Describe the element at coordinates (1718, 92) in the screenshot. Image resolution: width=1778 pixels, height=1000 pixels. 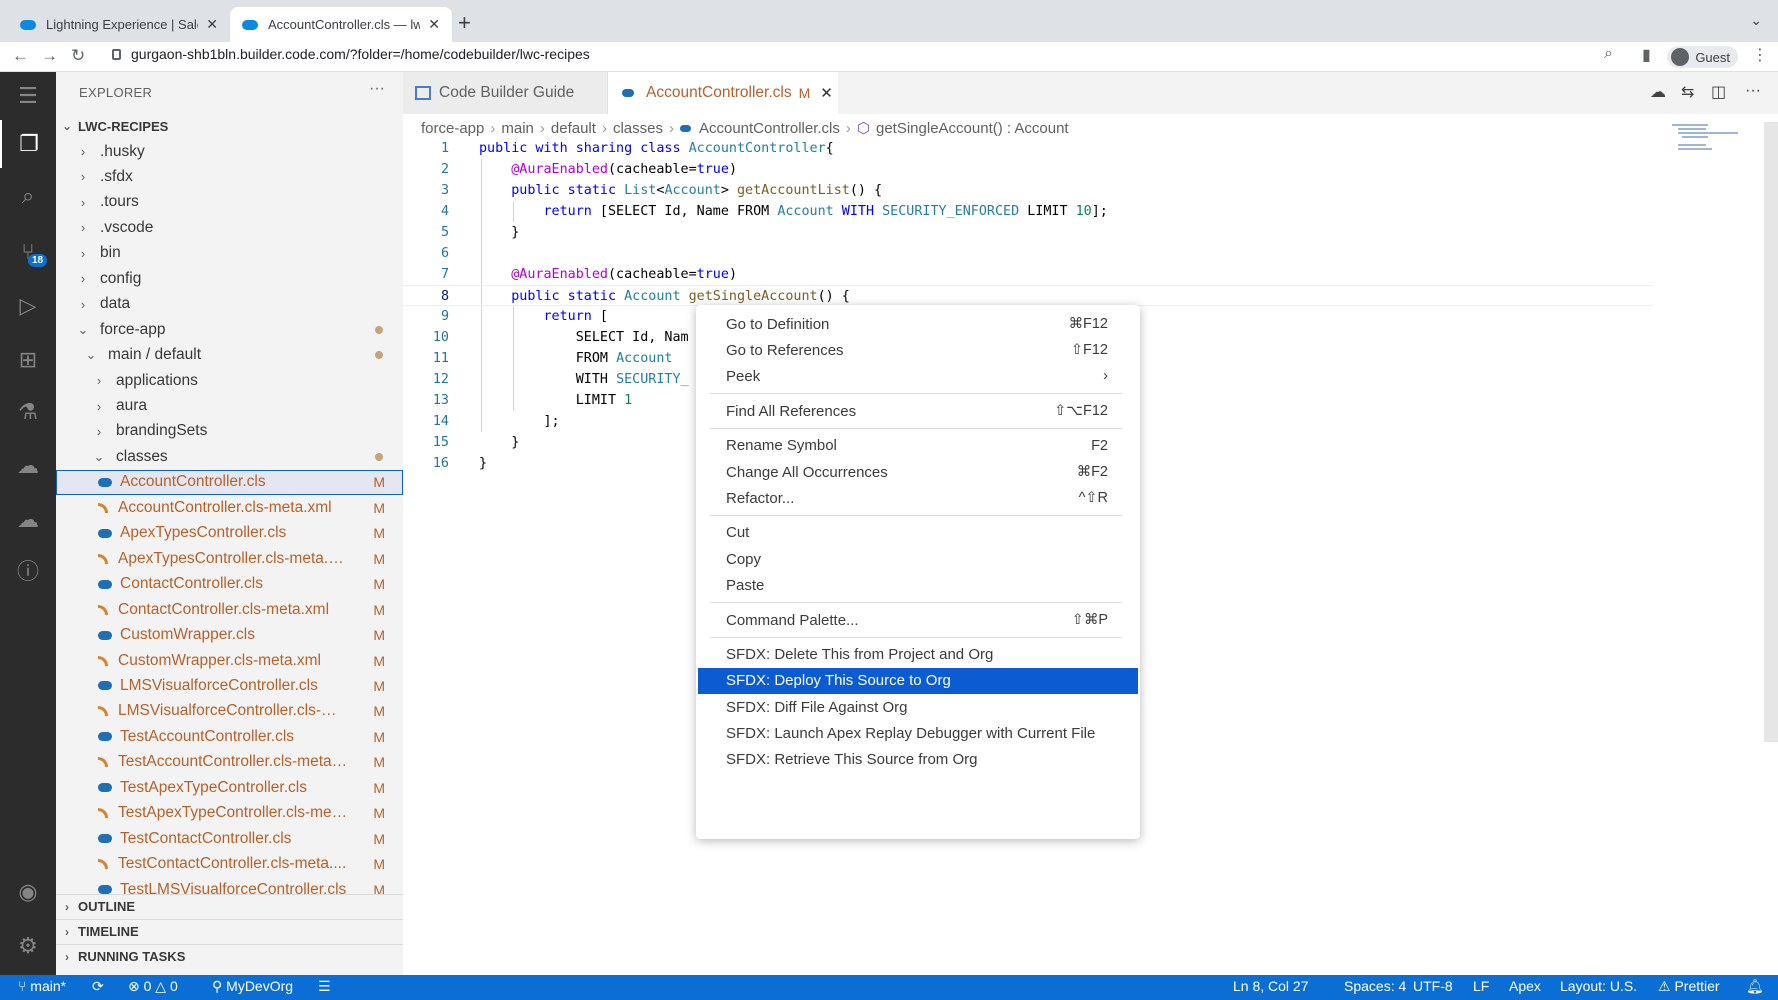
I see `split-editor-icon: ◫` at that location.